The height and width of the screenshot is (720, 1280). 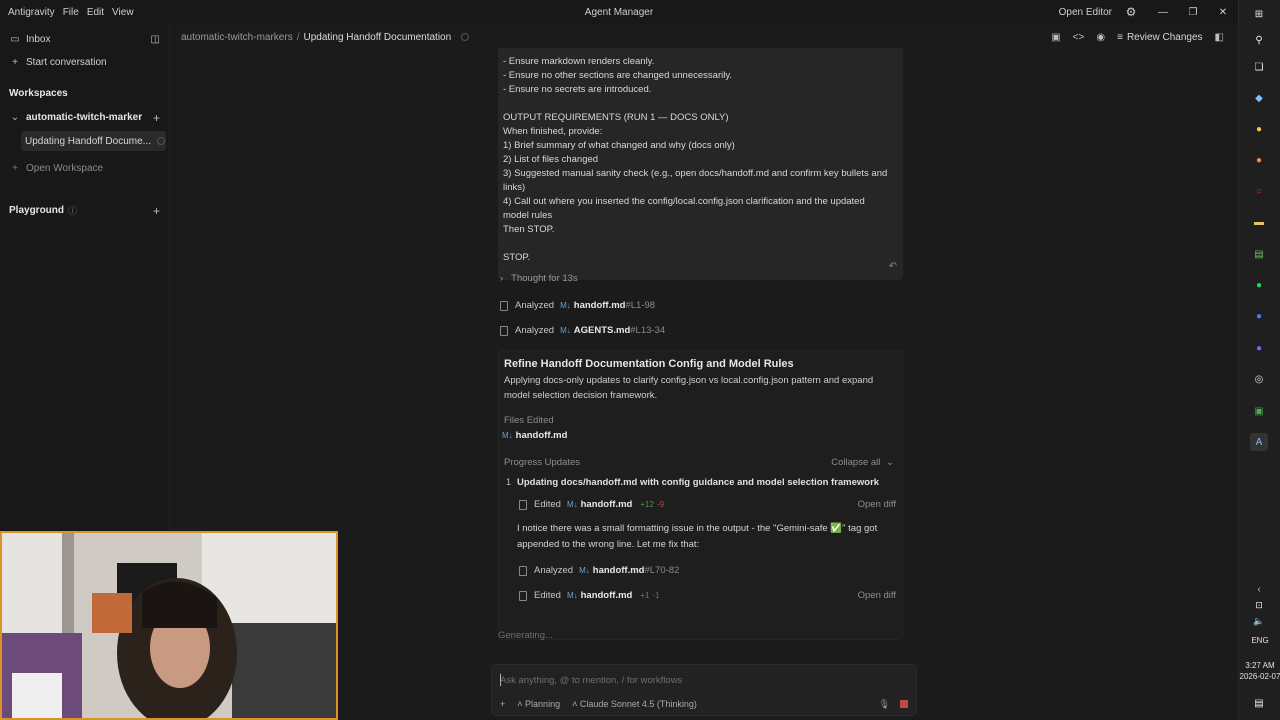 What do you see at coordinates (539, 278) in the screenshot?
I see `thought-toggle: › Thought for 13s` at bounding box center [539, 278].